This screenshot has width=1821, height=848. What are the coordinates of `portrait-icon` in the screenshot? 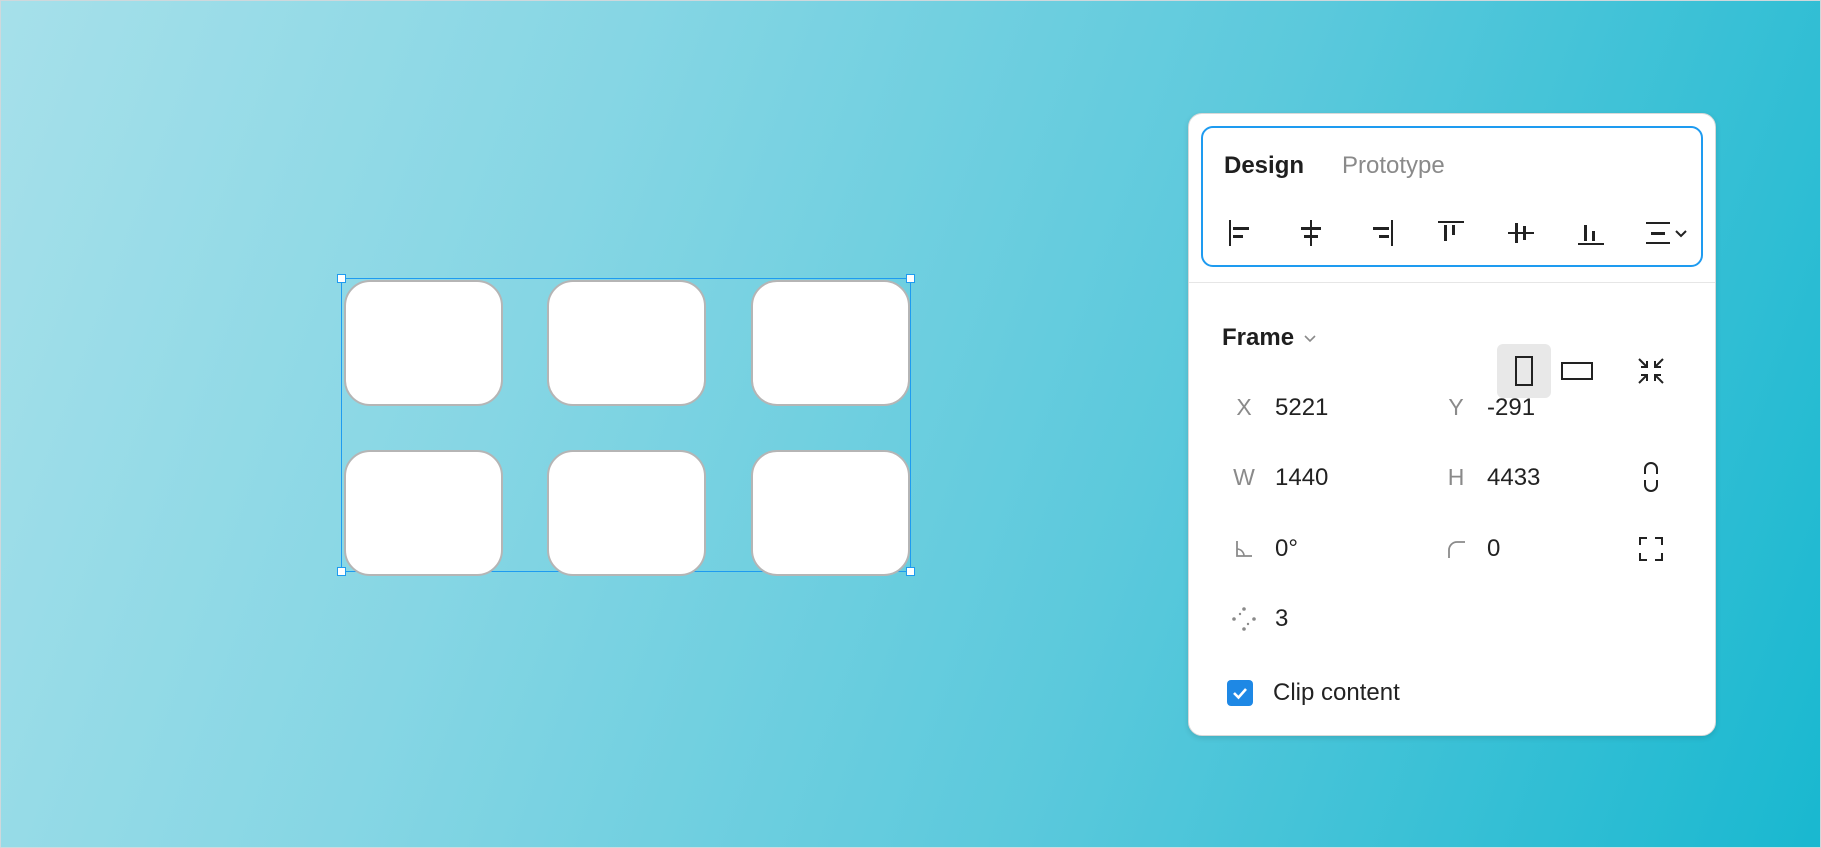 It's located at (1524, 371).